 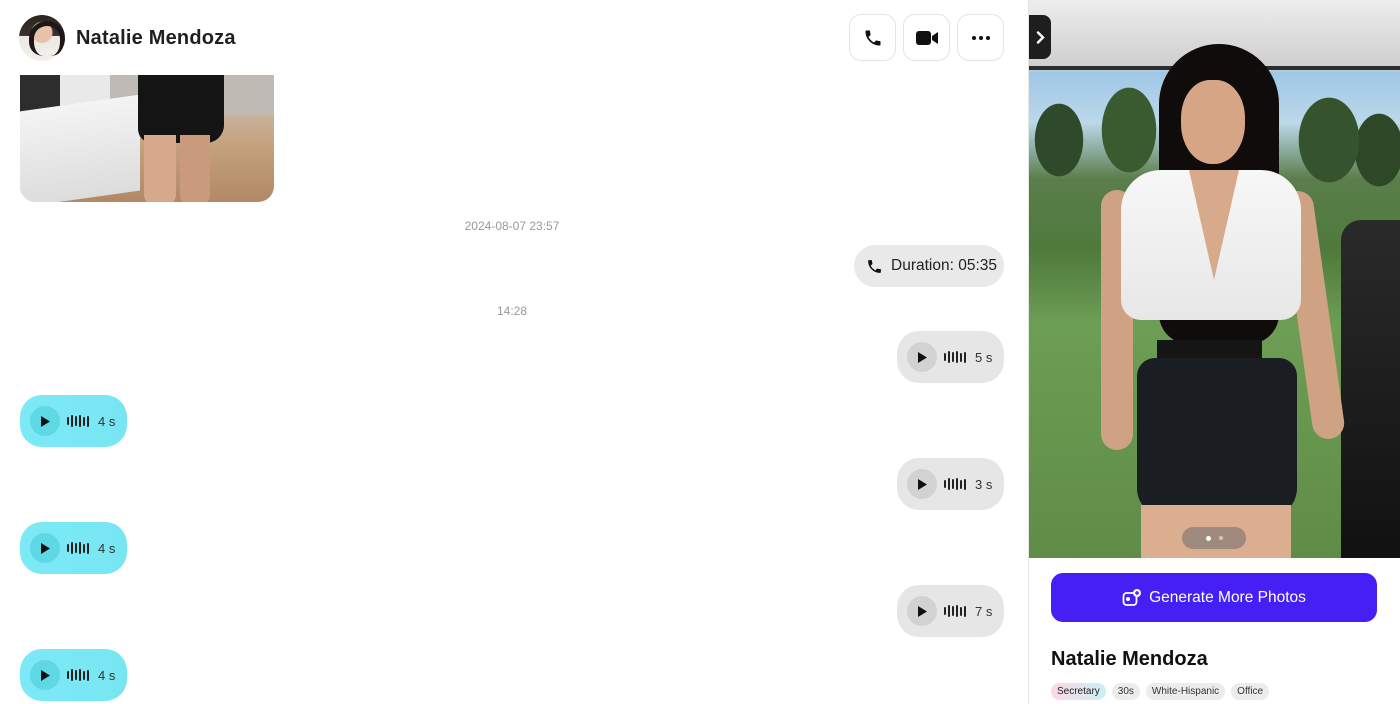 I want to click on voice-message: 7 s, so click(x=950, y=611).